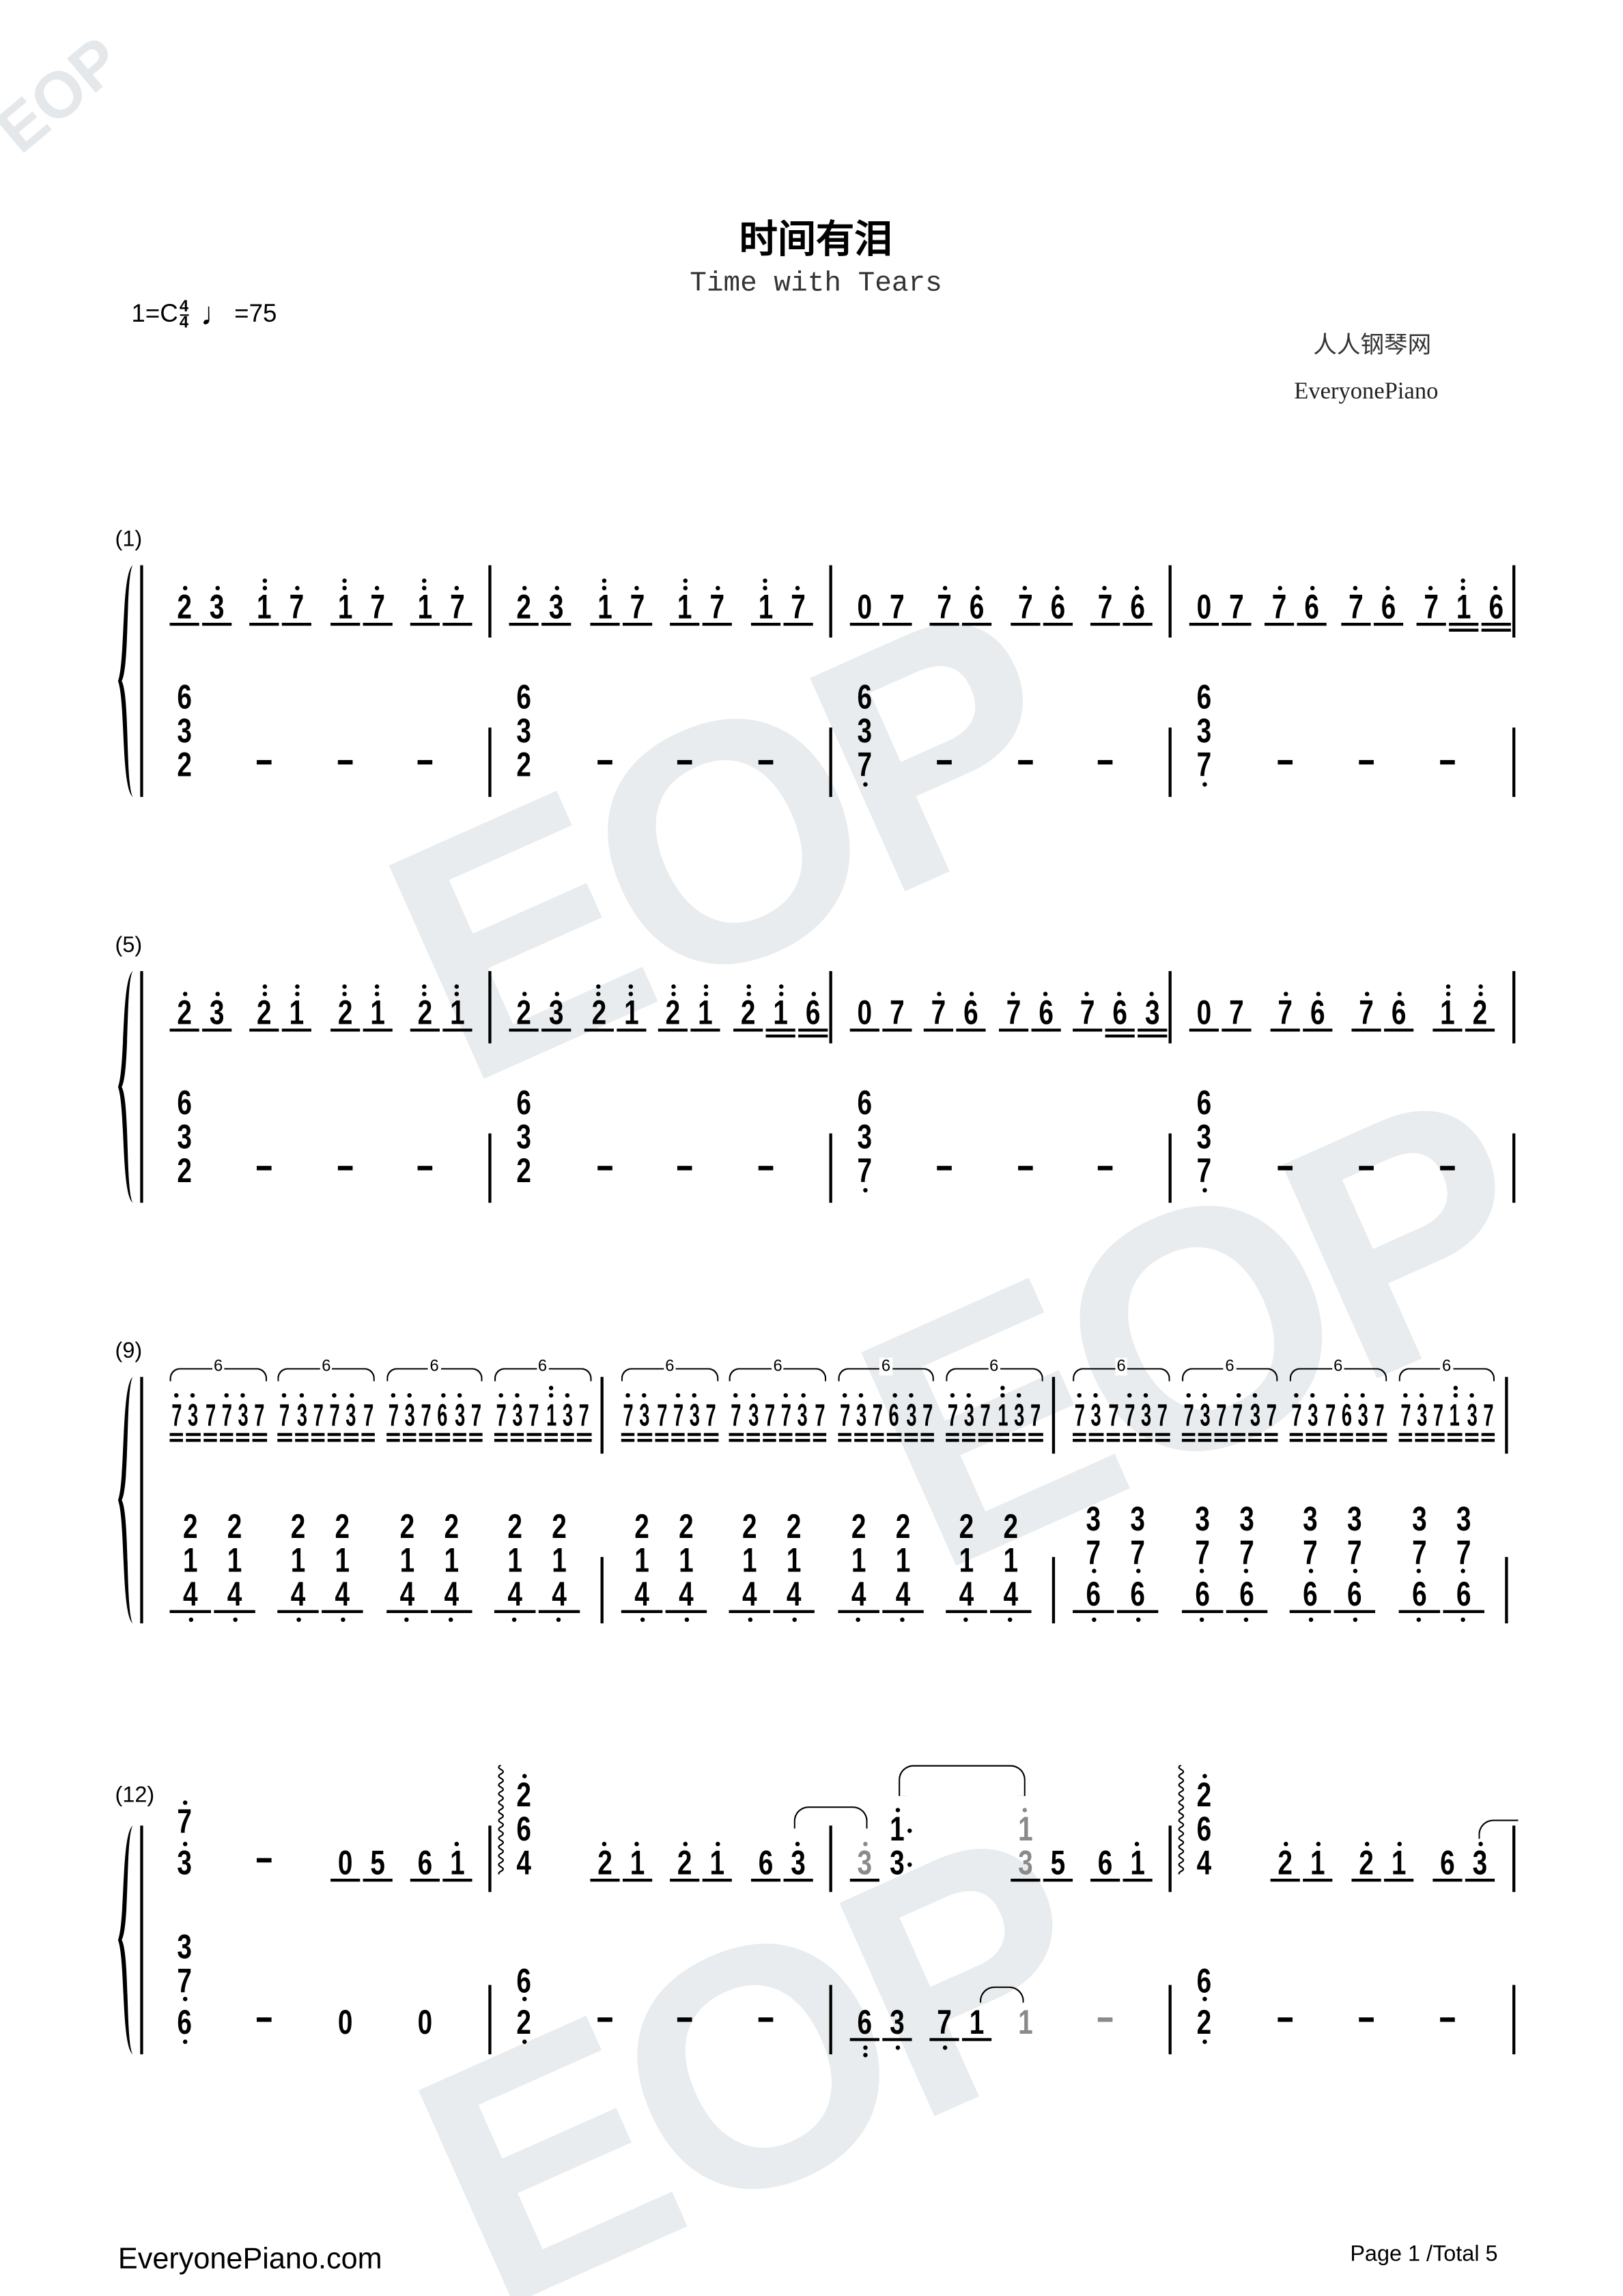  Describe the element at coordinates (255, 313) in the screenshot. I see `tempo-value: =75` at that location.